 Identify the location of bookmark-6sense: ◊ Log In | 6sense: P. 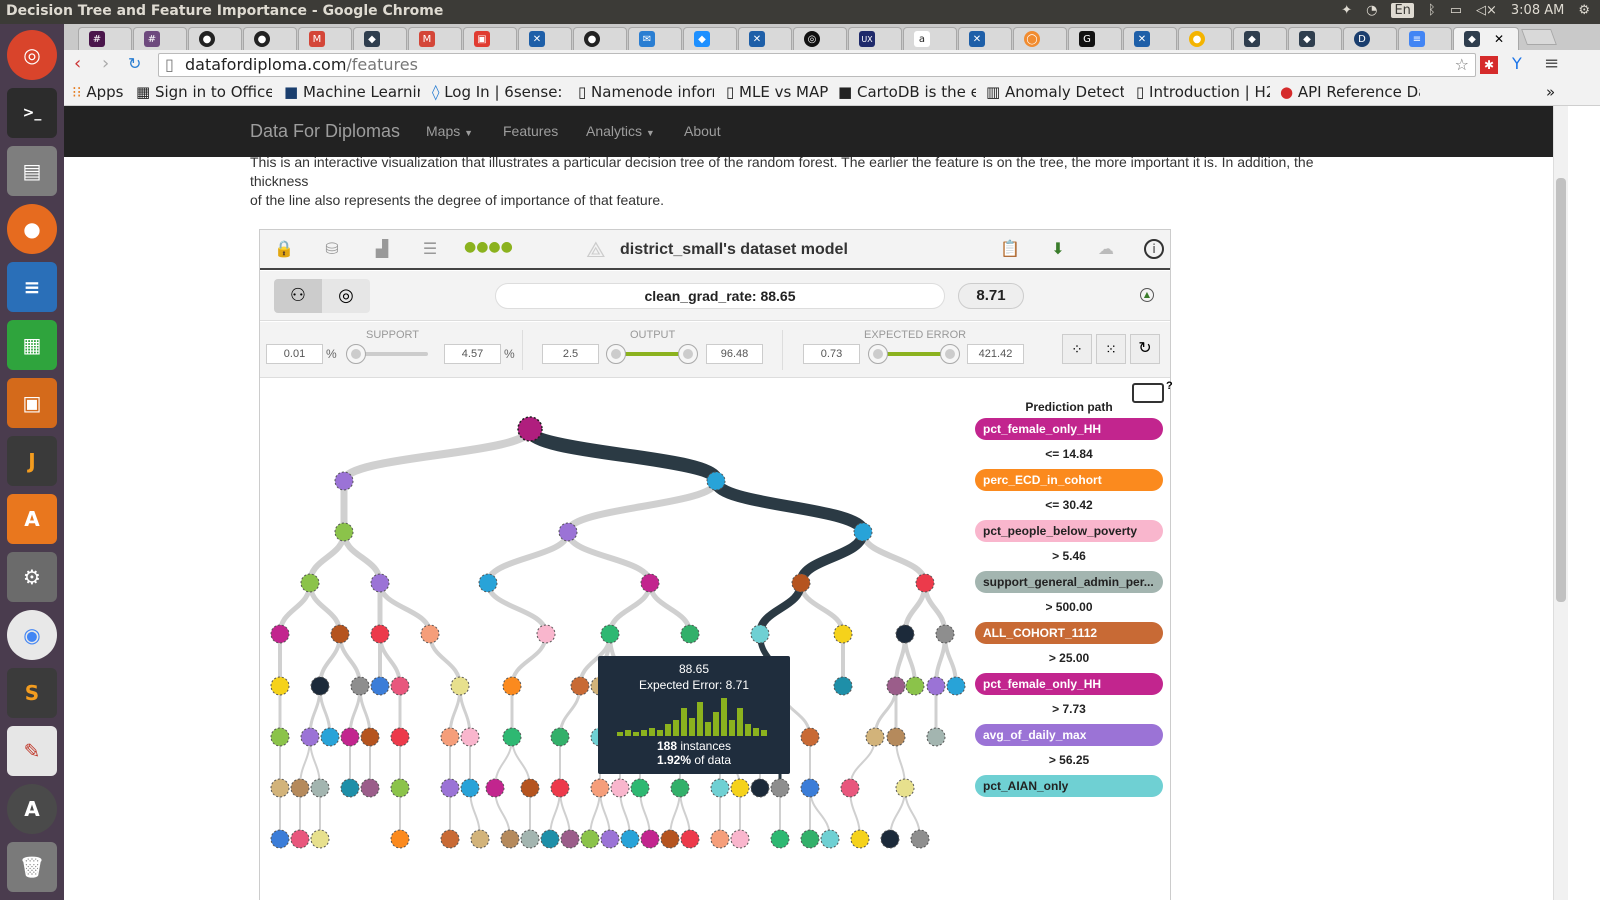
(499, 92).